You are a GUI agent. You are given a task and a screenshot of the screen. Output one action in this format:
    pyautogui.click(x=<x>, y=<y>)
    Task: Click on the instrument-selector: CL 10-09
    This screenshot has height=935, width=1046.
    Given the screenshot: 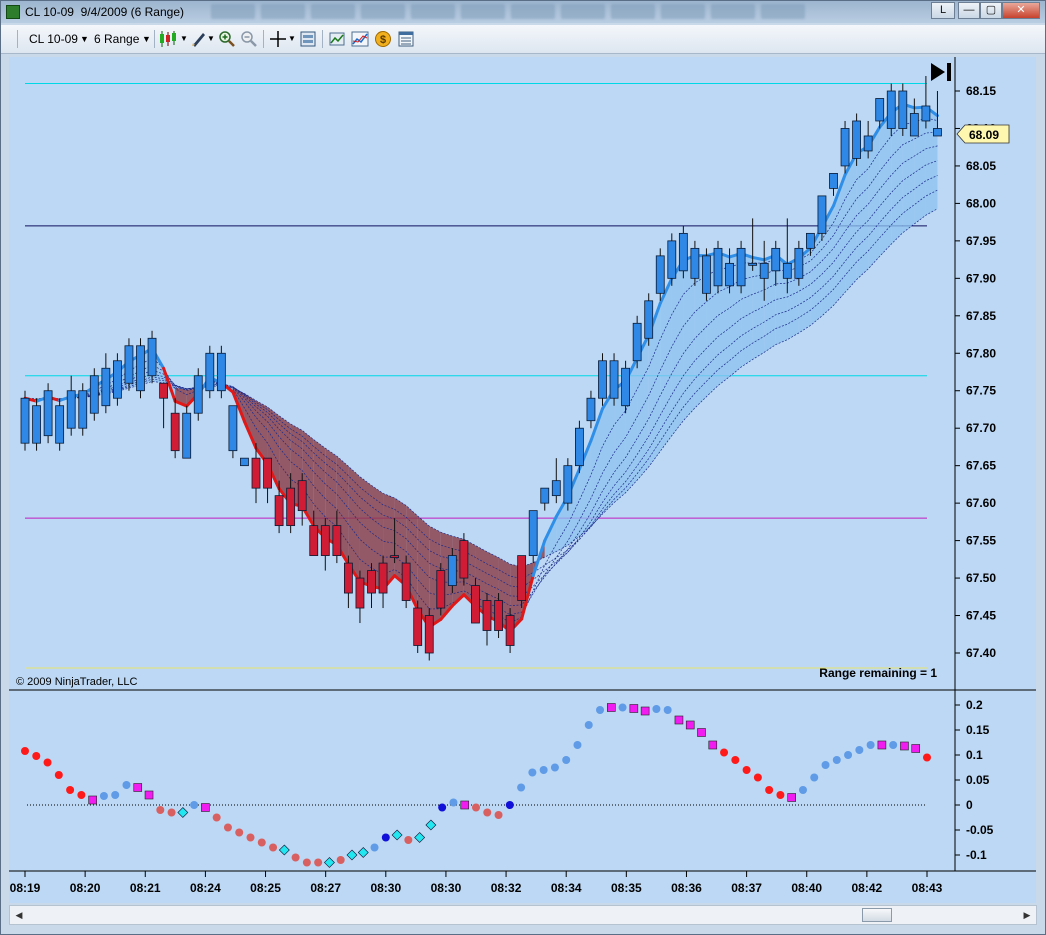 What is the action you would take?
    pyautogui.click(x=53, y=39)
    